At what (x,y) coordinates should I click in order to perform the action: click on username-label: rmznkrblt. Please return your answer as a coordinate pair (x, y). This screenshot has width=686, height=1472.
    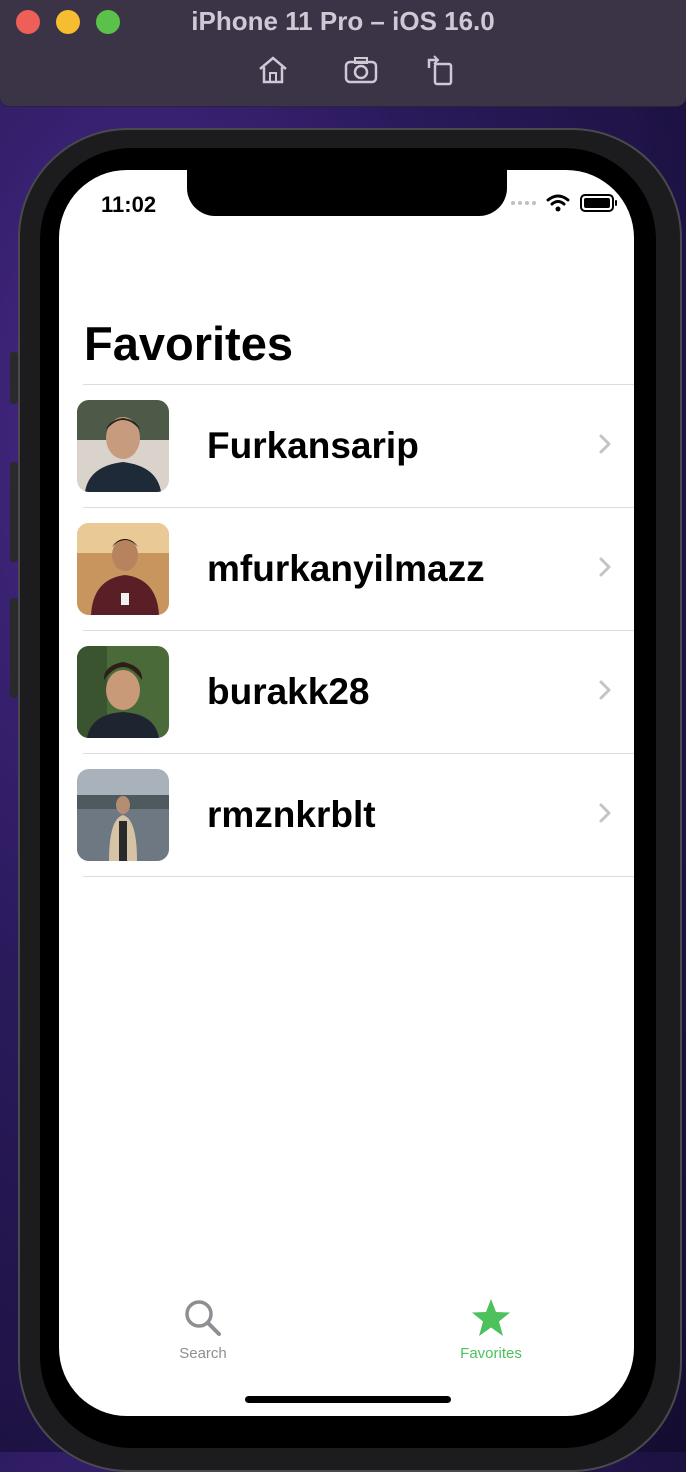
    Looking at the image, I should click on (291, 814).